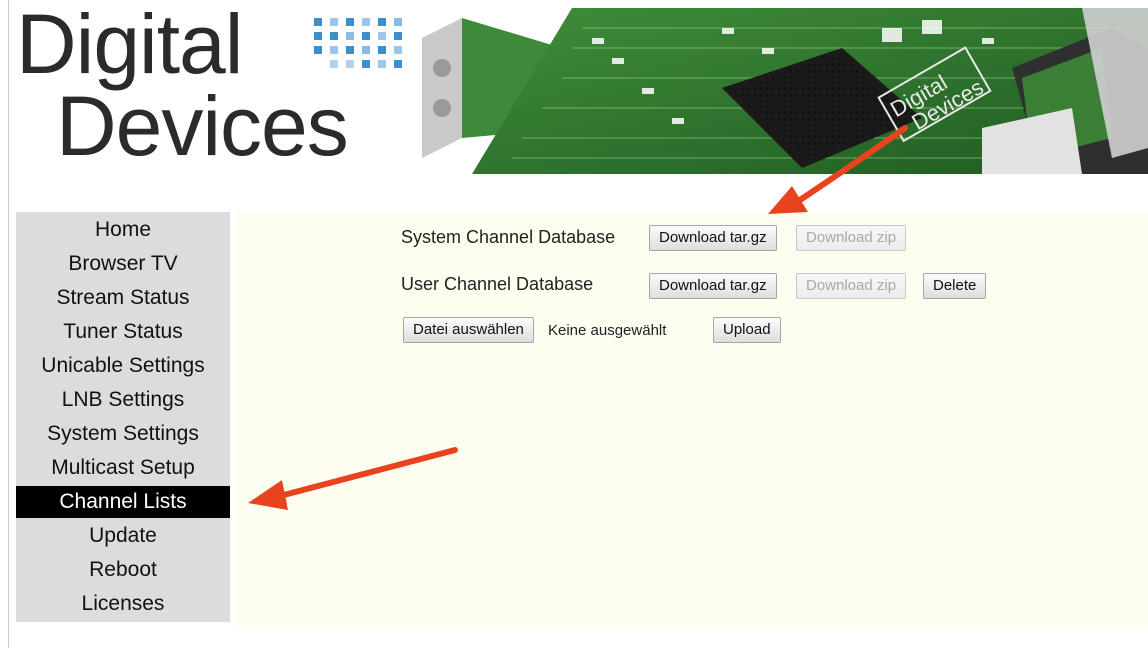 The image size is (1148, 648). I want to click on nav-item-browser-tv: Browser TV, so click(123, 264).